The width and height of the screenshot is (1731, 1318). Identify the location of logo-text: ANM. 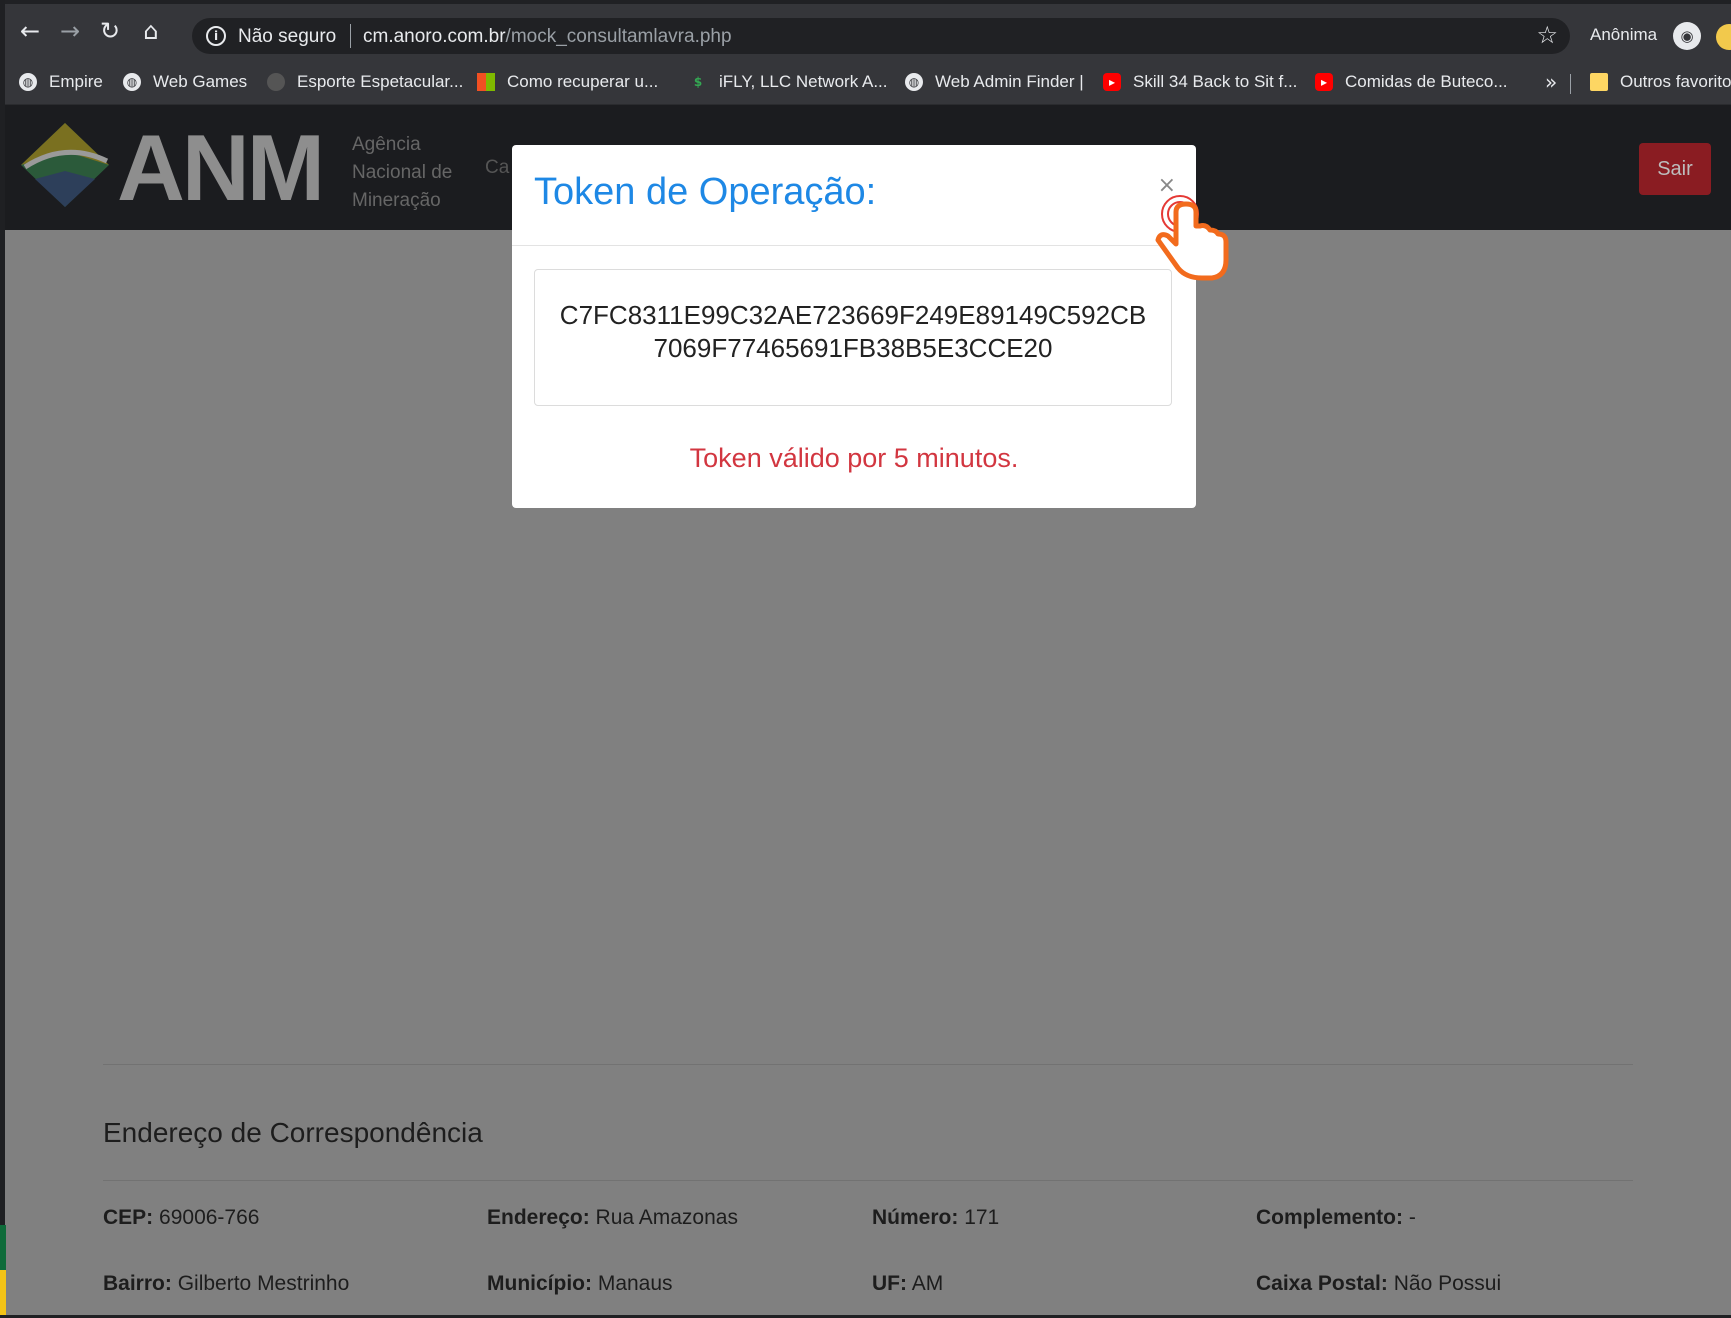
(221, 167).